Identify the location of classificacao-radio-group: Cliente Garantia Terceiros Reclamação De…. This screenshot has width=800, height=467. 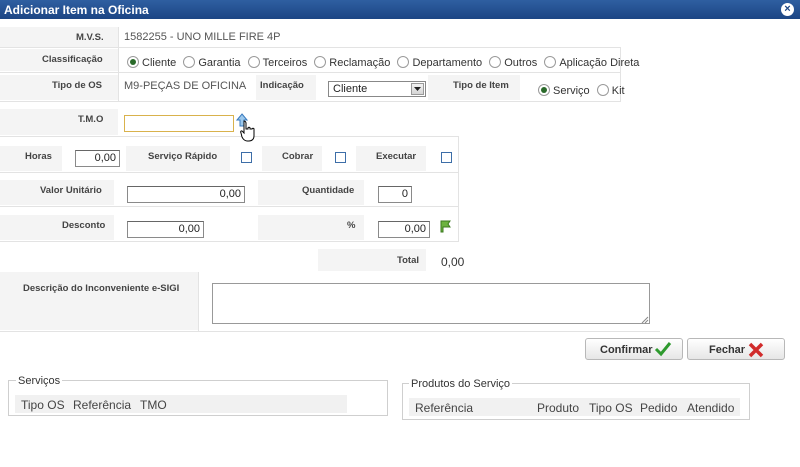
(385, 62).